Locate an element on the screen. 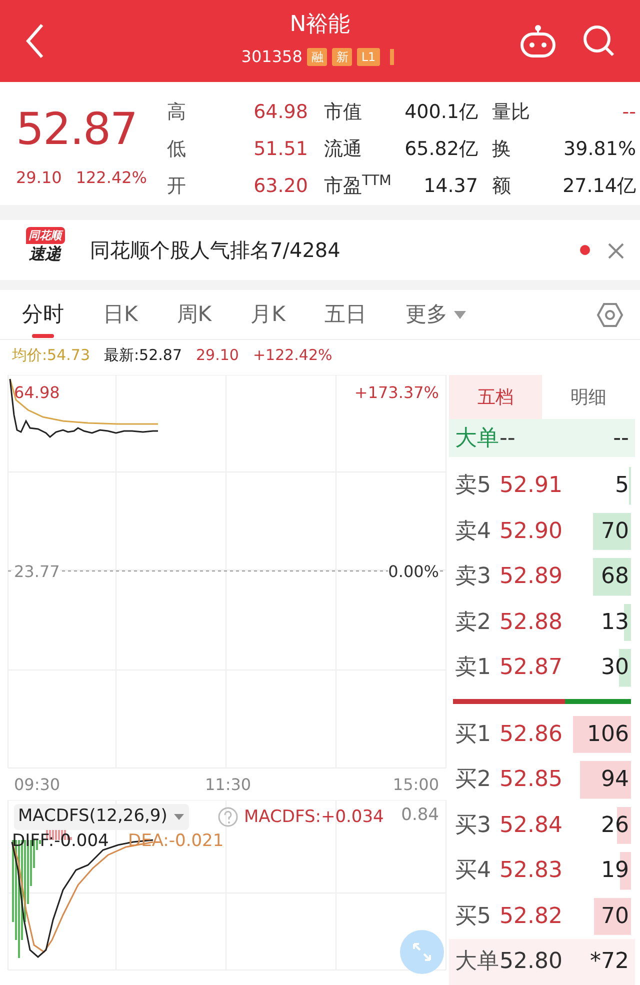 The height and width of the screenshot is (985, 640). order-label: 买4 is located at coordinates (473, 871).